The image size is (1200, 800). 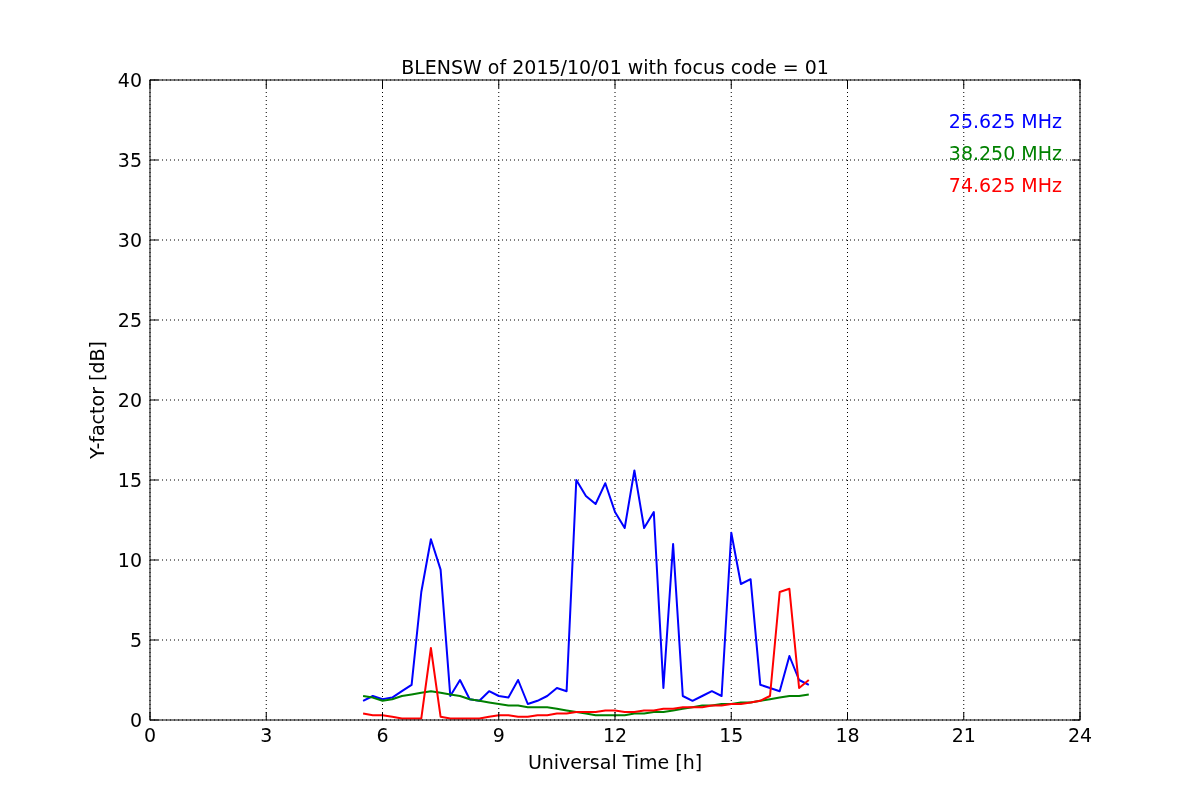 What do you see at coordinates (266, 735) in the screenshot?
I see `tick-label: 3` at bounding box center [266, 735].